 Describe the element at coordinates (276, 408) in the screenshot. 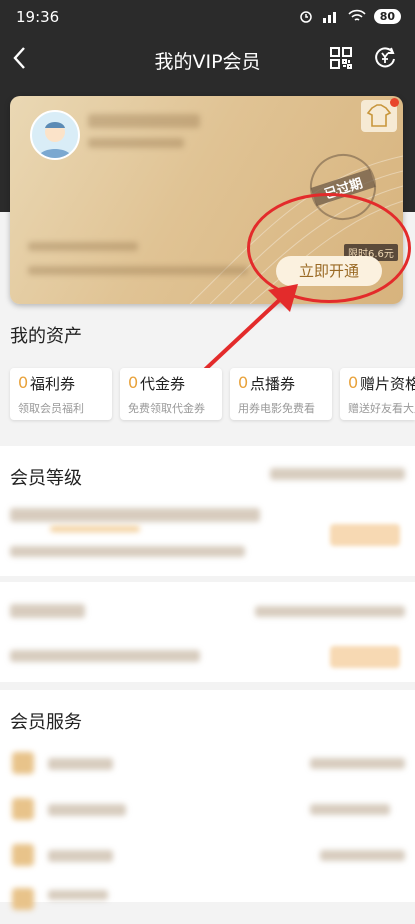

I see `asset-desc: 用券电影免费看` at that location.